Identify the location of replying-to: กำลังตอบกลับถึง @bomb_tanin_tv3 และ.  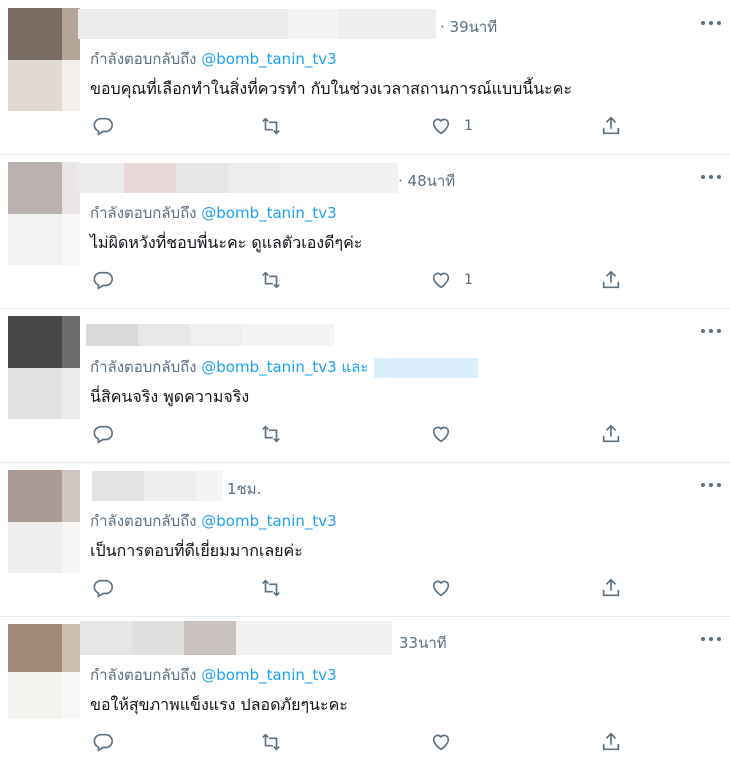
(284, 367).